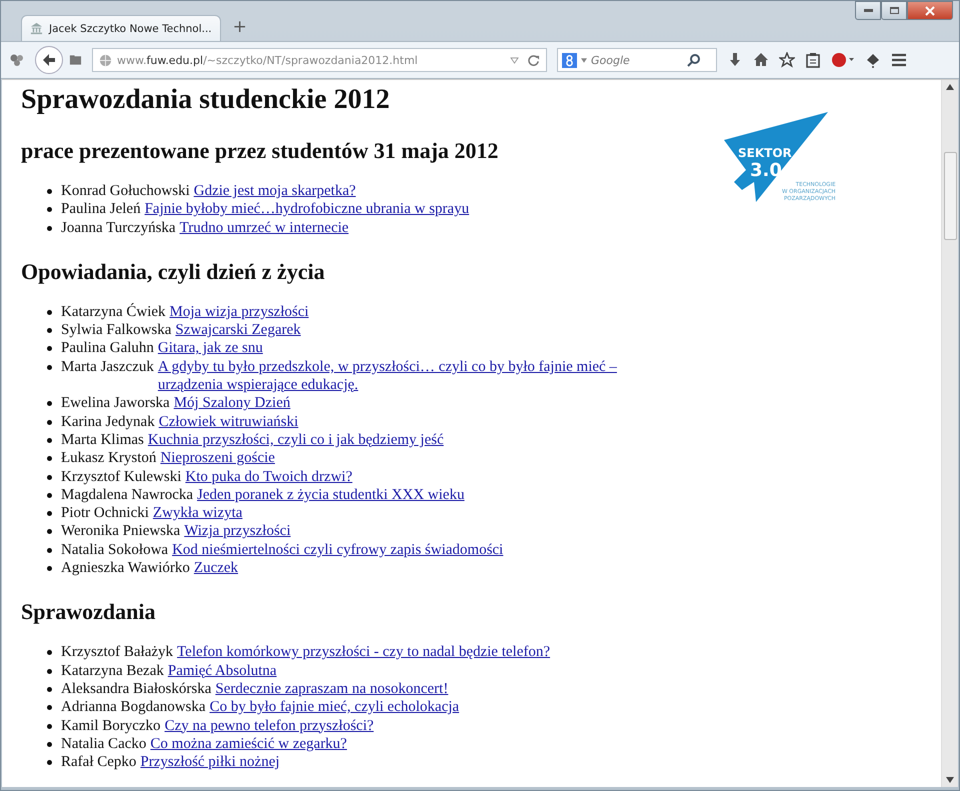 Image resolution: width=960 pixels, height=791 pixels. I want to click on author-name: Natalia Cacko, so click(103, 744).